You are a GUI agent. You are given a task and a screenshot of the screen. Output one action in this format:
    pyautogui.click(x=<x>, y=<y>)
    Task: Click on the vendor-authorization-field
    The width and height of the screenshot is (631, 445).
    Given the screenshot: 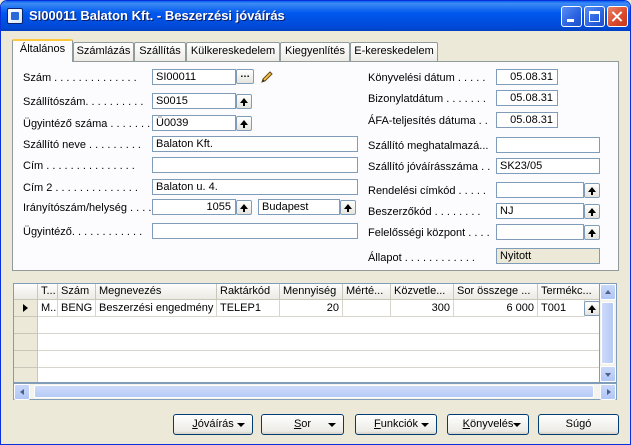 What is the action you would take?
    pyautogui.click(x=548, y=145)
    